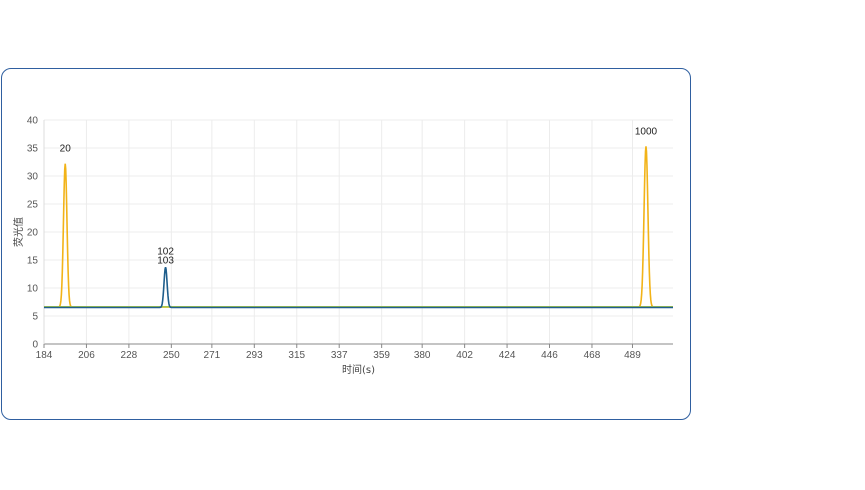 This screenshot has width=865, height=490. Describe the element at coordinates (86, 355) in the screenshot. I see `x-tick-label: 206` at that location.